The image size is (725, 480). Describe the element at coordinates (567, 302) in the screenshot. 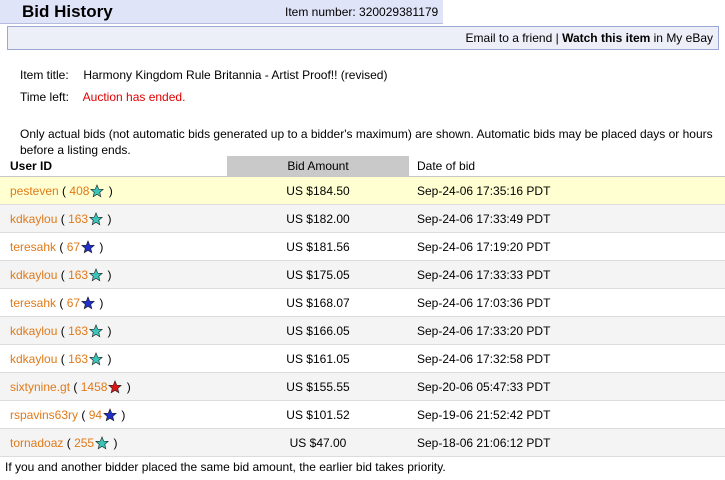

I see `bid-date-cell: Sep-24-06 17:03:36 PDT` at that location.